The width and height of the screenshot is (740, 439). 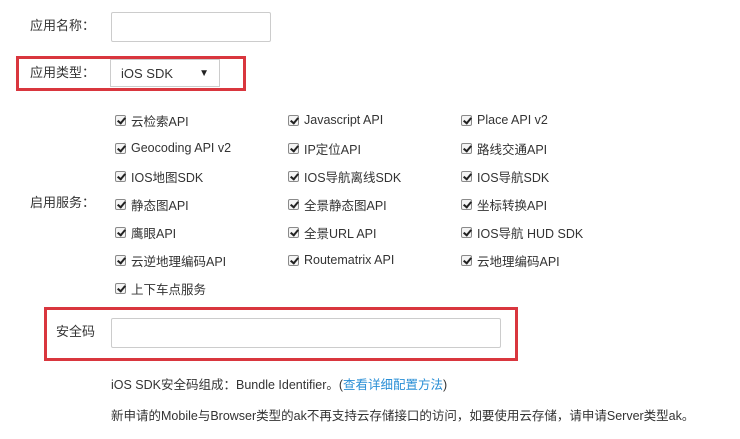 I want to click on service-item: Routematrix API, so click(x=341, y=260).